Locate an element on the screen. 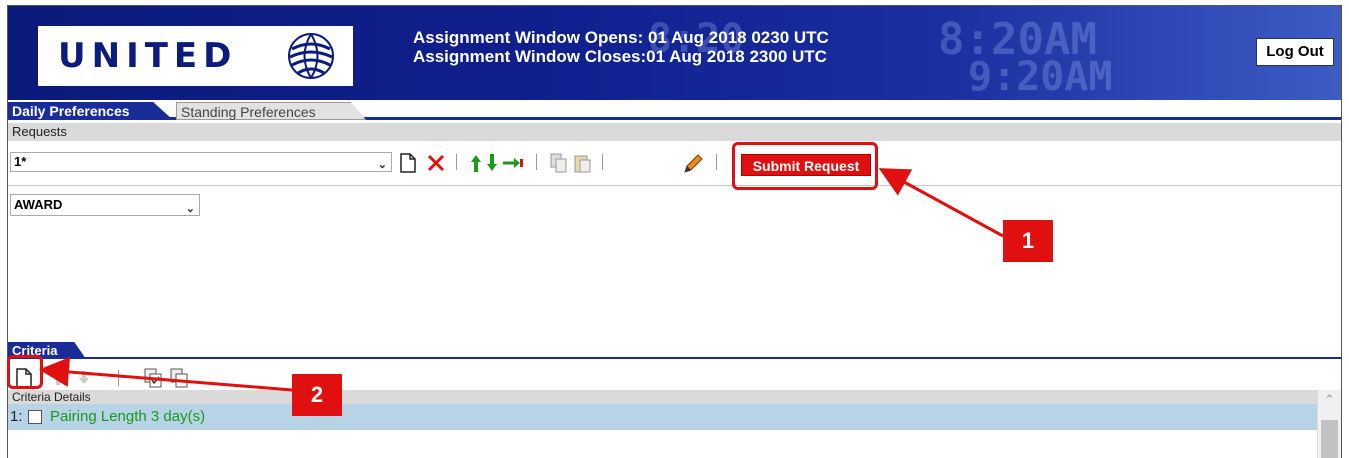  requests-toolbar: 1* ⌄ Submit Request is located at coordinates (674, 164).